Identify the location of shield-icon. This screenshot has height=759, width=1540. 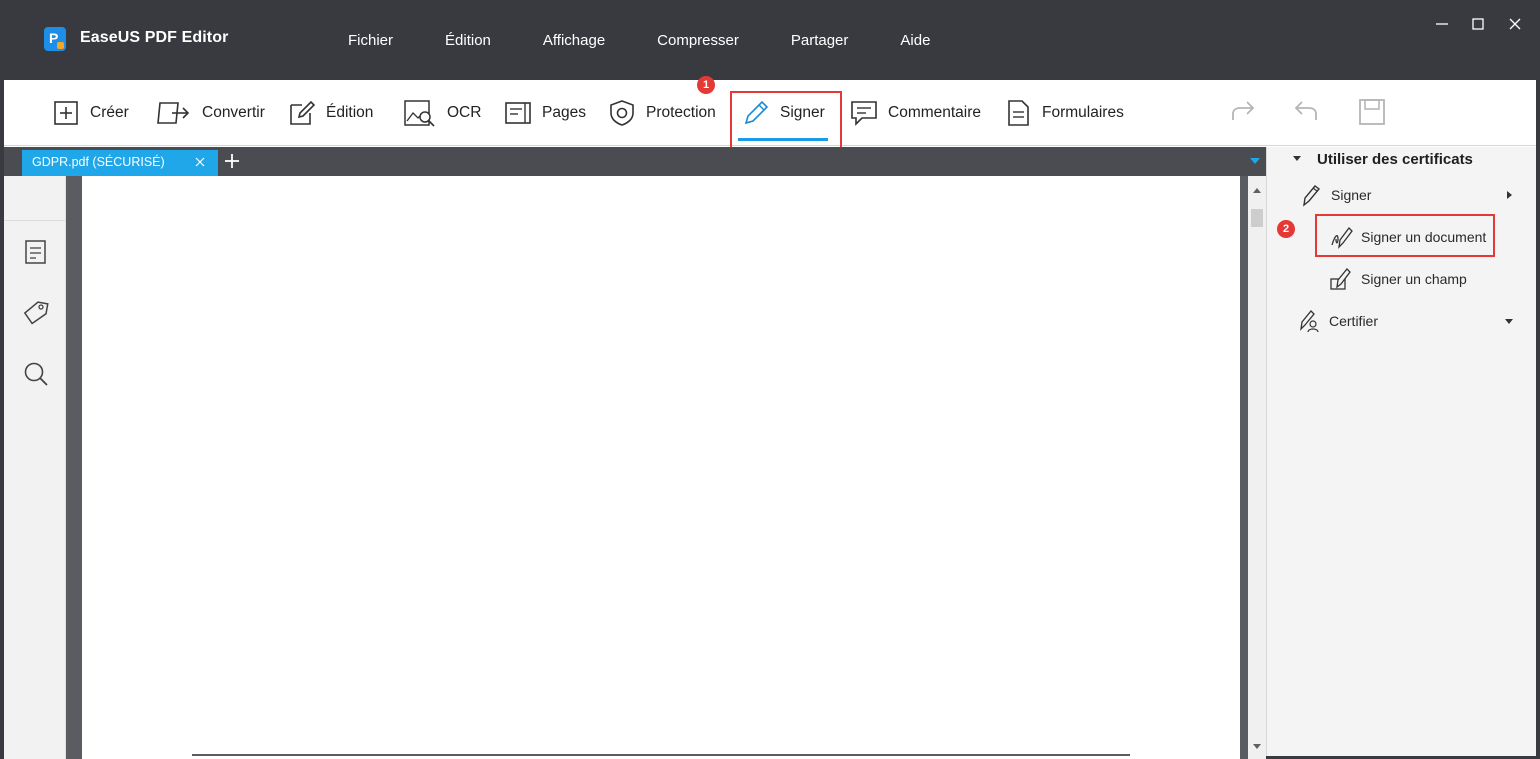
(622, 113).